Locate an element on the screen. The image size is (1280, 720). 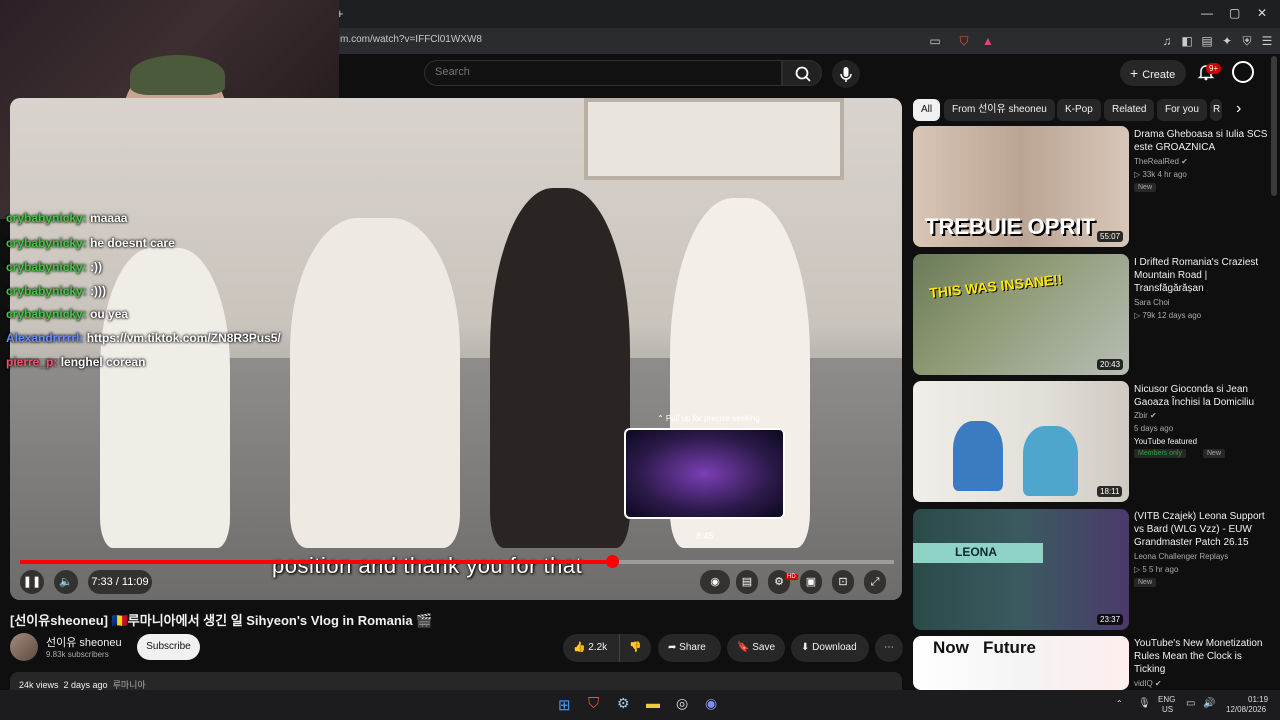
chat-message: pierre_p: lenghel corean is located at coordinates (75, 362).